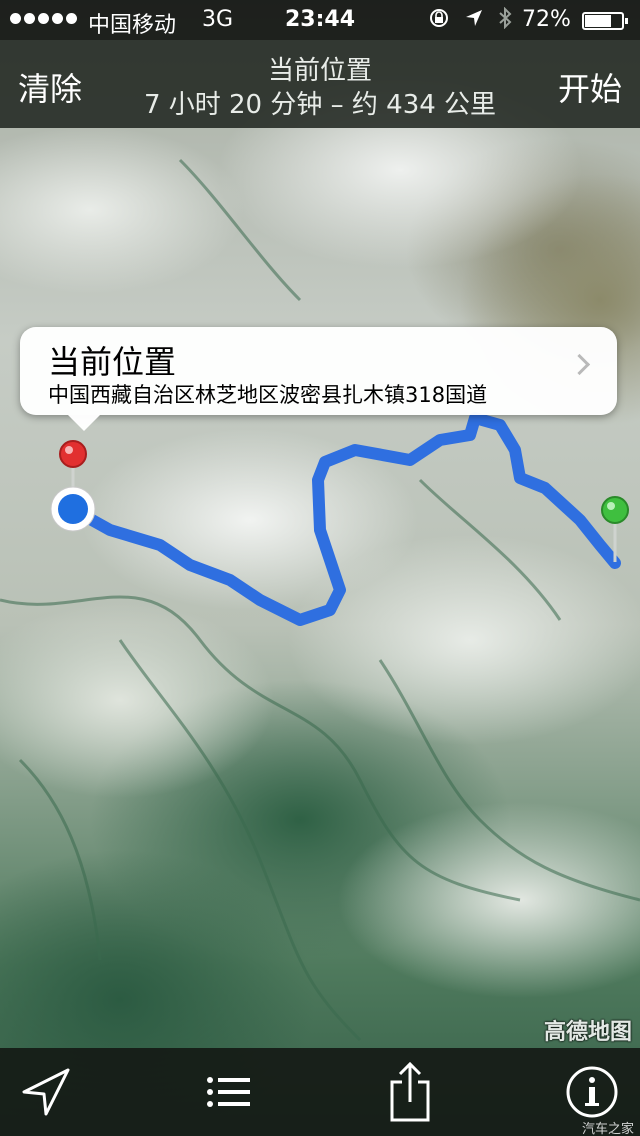 The width and height of the screenshot is (640, 1136). I want to click on battery-percentage: 72%, so click(546, 19).